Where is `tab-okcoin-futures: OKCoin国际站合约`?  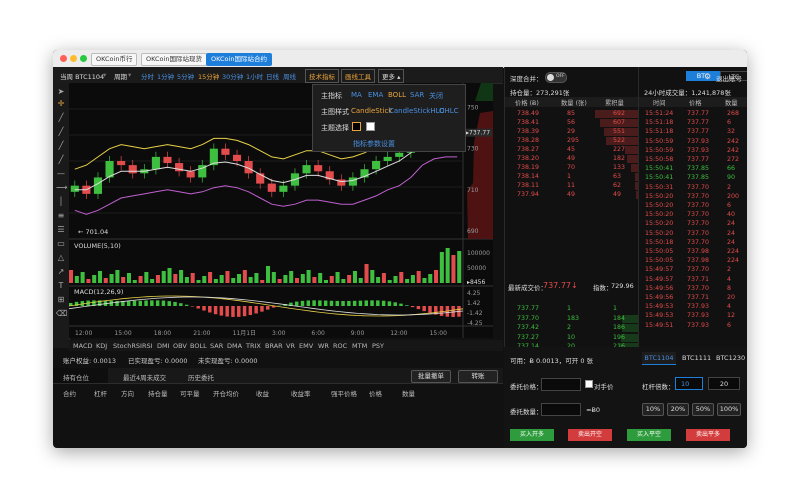
tab-okcoin-futures: OKCoin国际站合约 is located at coordinates (239, 59).